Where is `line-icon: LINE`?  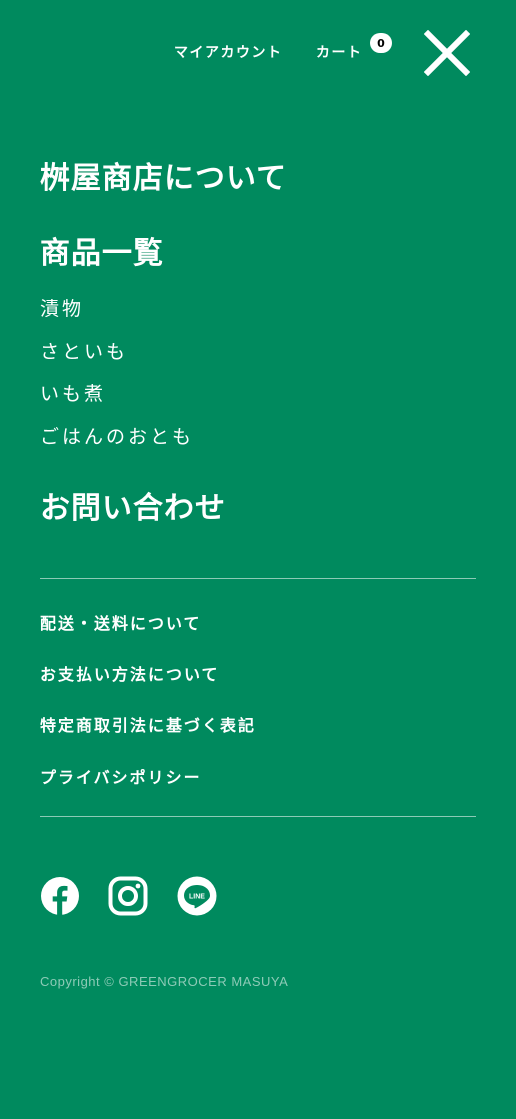 line-icon: LINE is located at coordinates (197, 896).